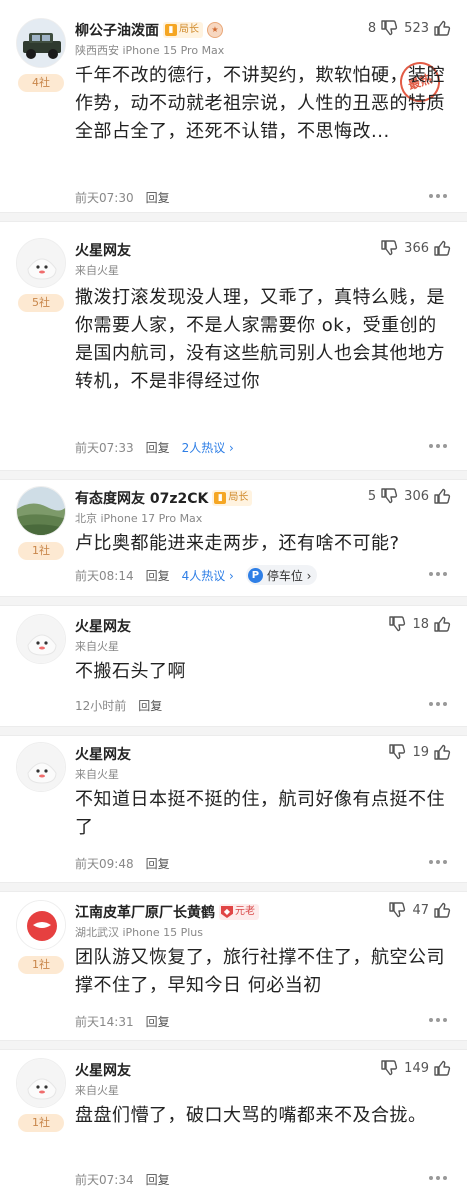 This screenshot has height=1200, width=467. Describe the element at coordinates (260, 813) in the screenshot. I see `comment-text: 不知道日本挺不挺的住，航司好像有点挺不住了` at that location.